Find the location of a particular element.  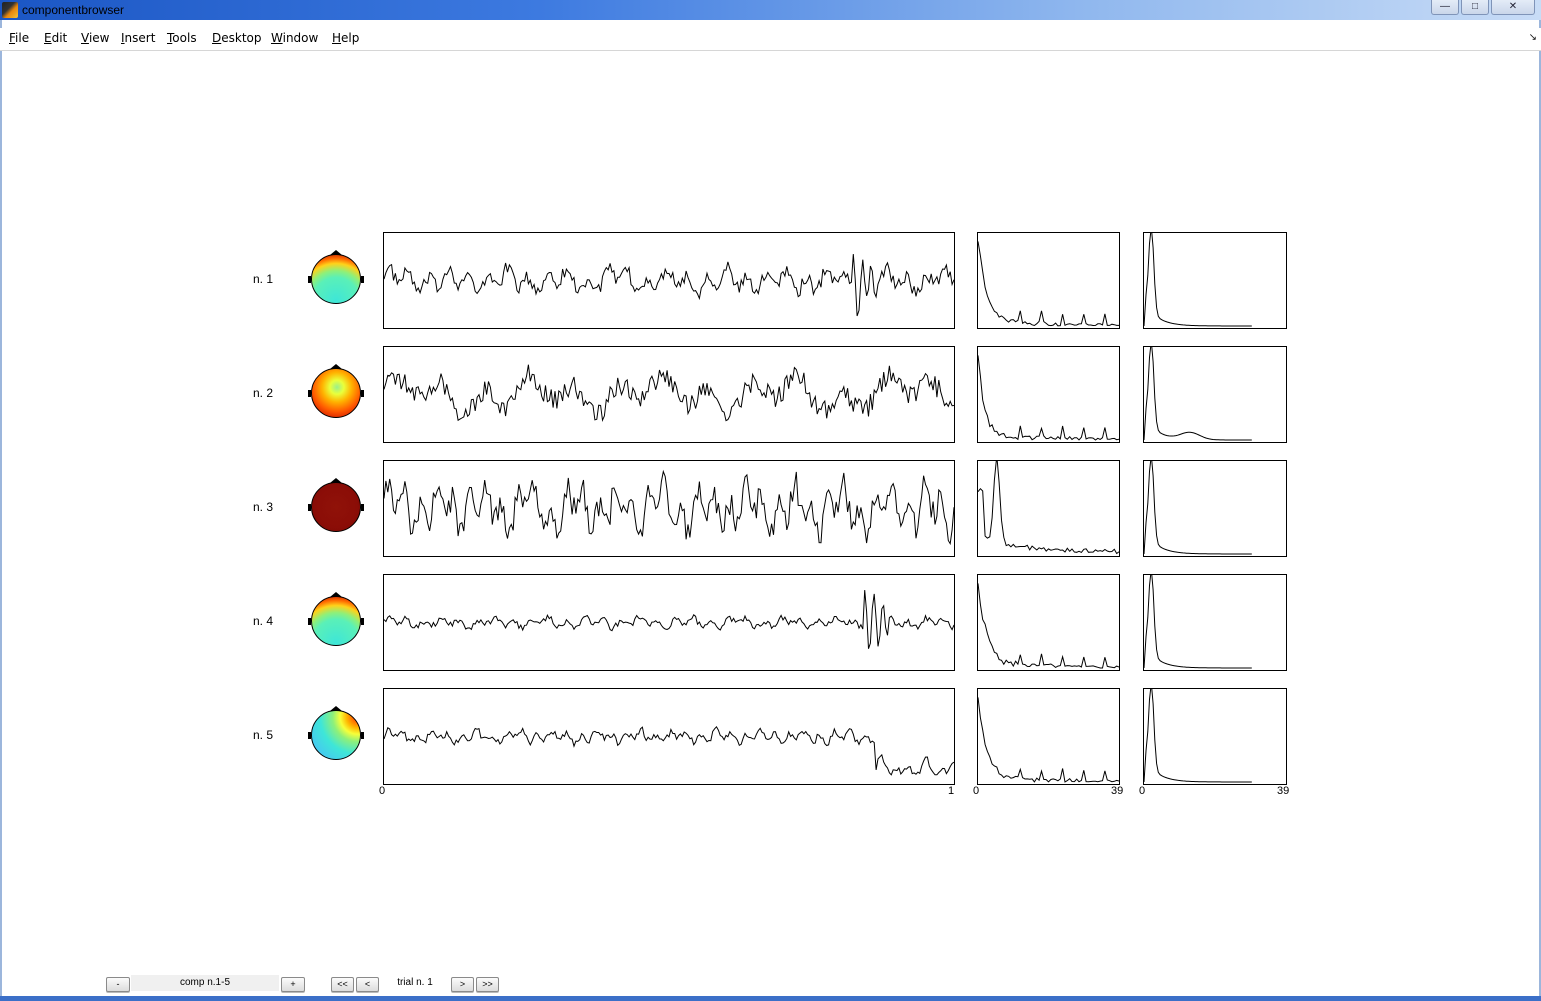

trial-prev-button: < is located at coordinates (367, 984).